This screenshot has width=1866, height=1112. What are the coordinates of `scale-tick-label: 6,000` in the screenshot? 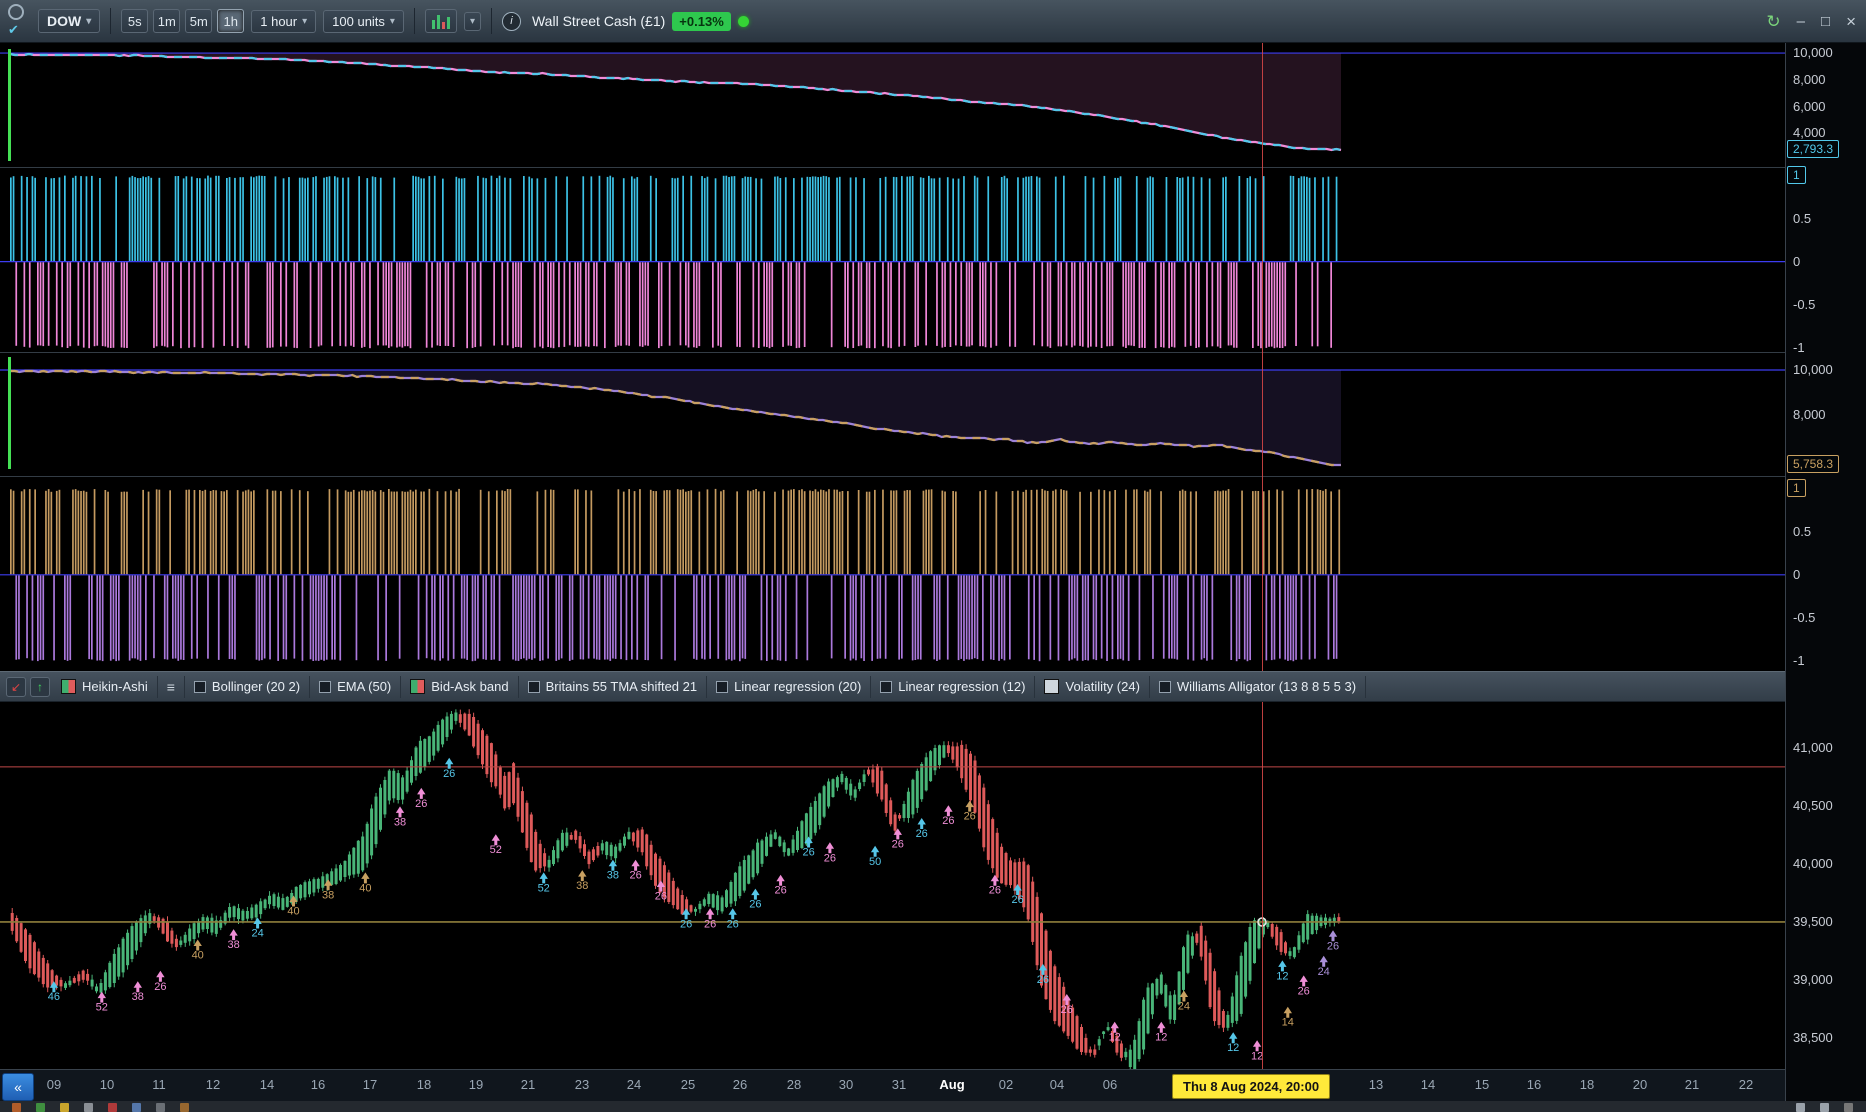 It's located at (1809, 106).